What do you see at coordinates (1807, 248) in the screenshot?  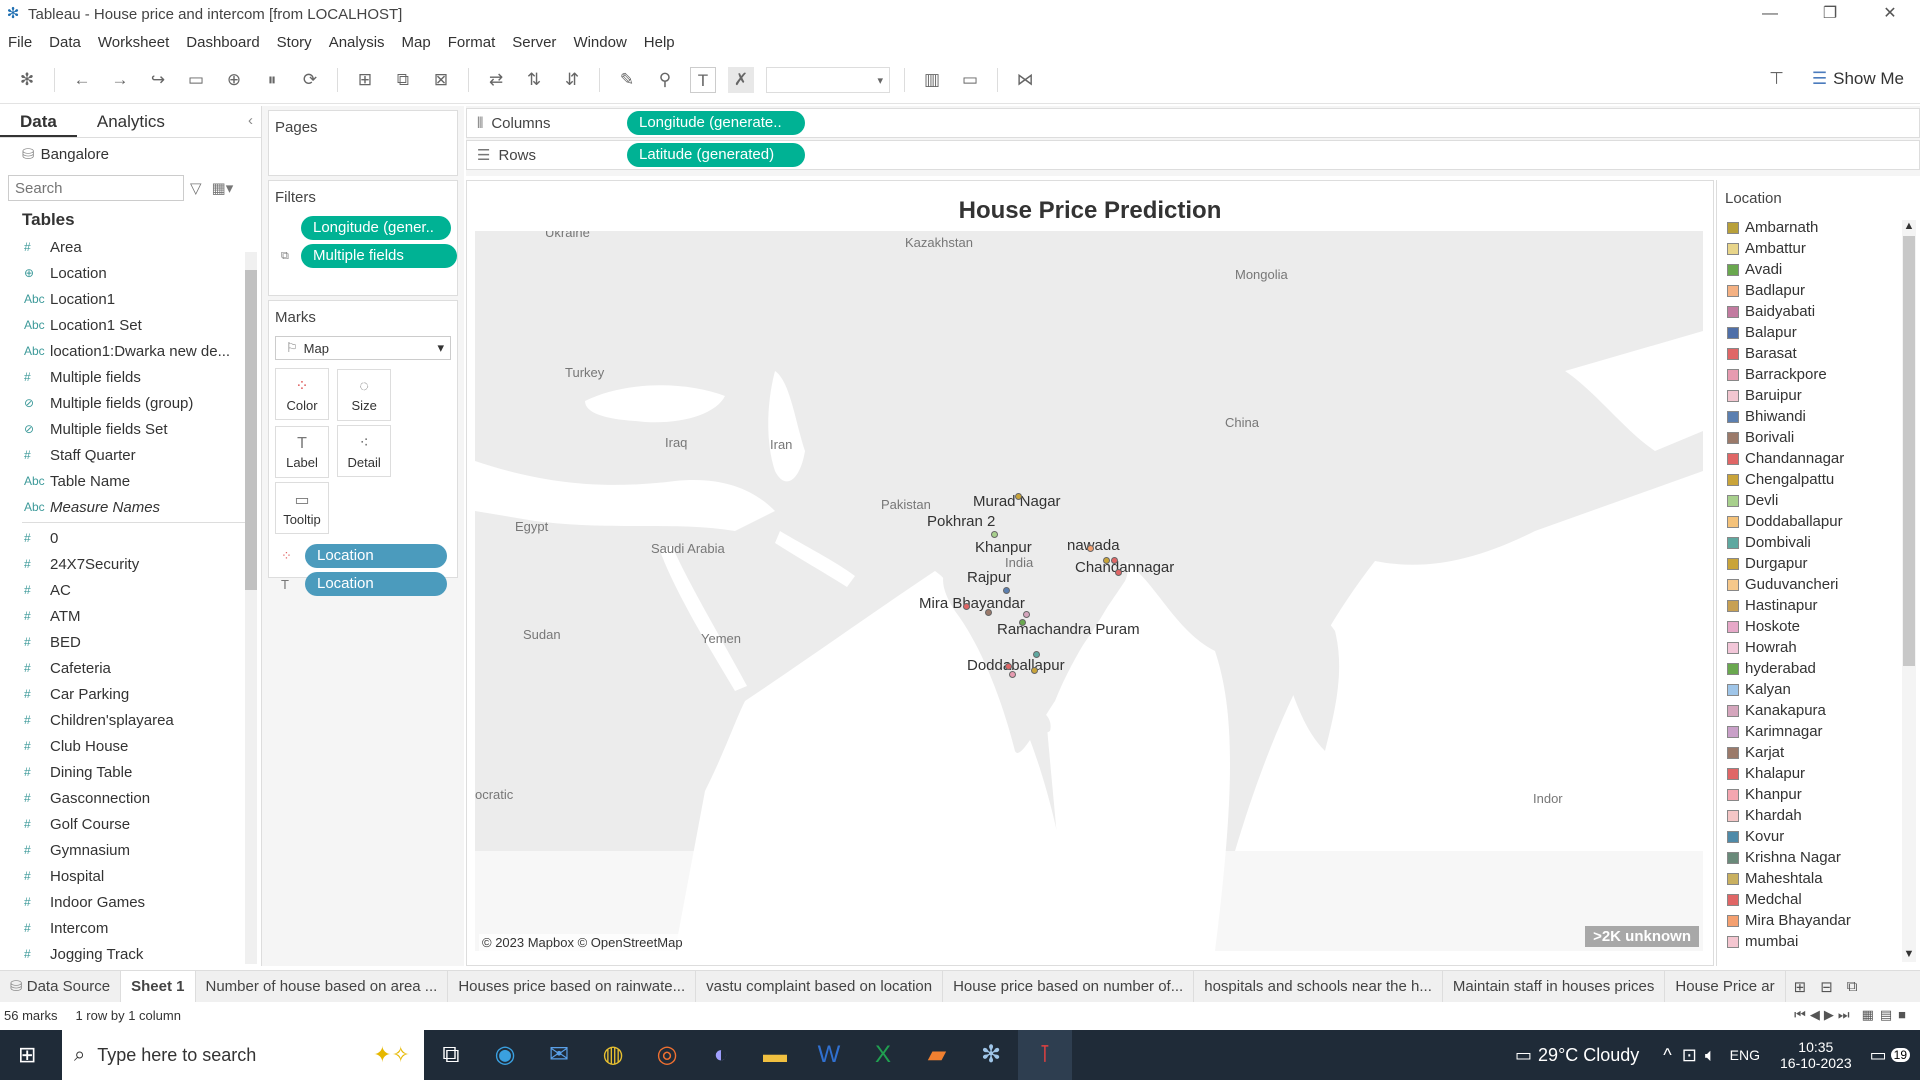 I see `legend-item: Ambattur` at bounding box center [1807, 248].